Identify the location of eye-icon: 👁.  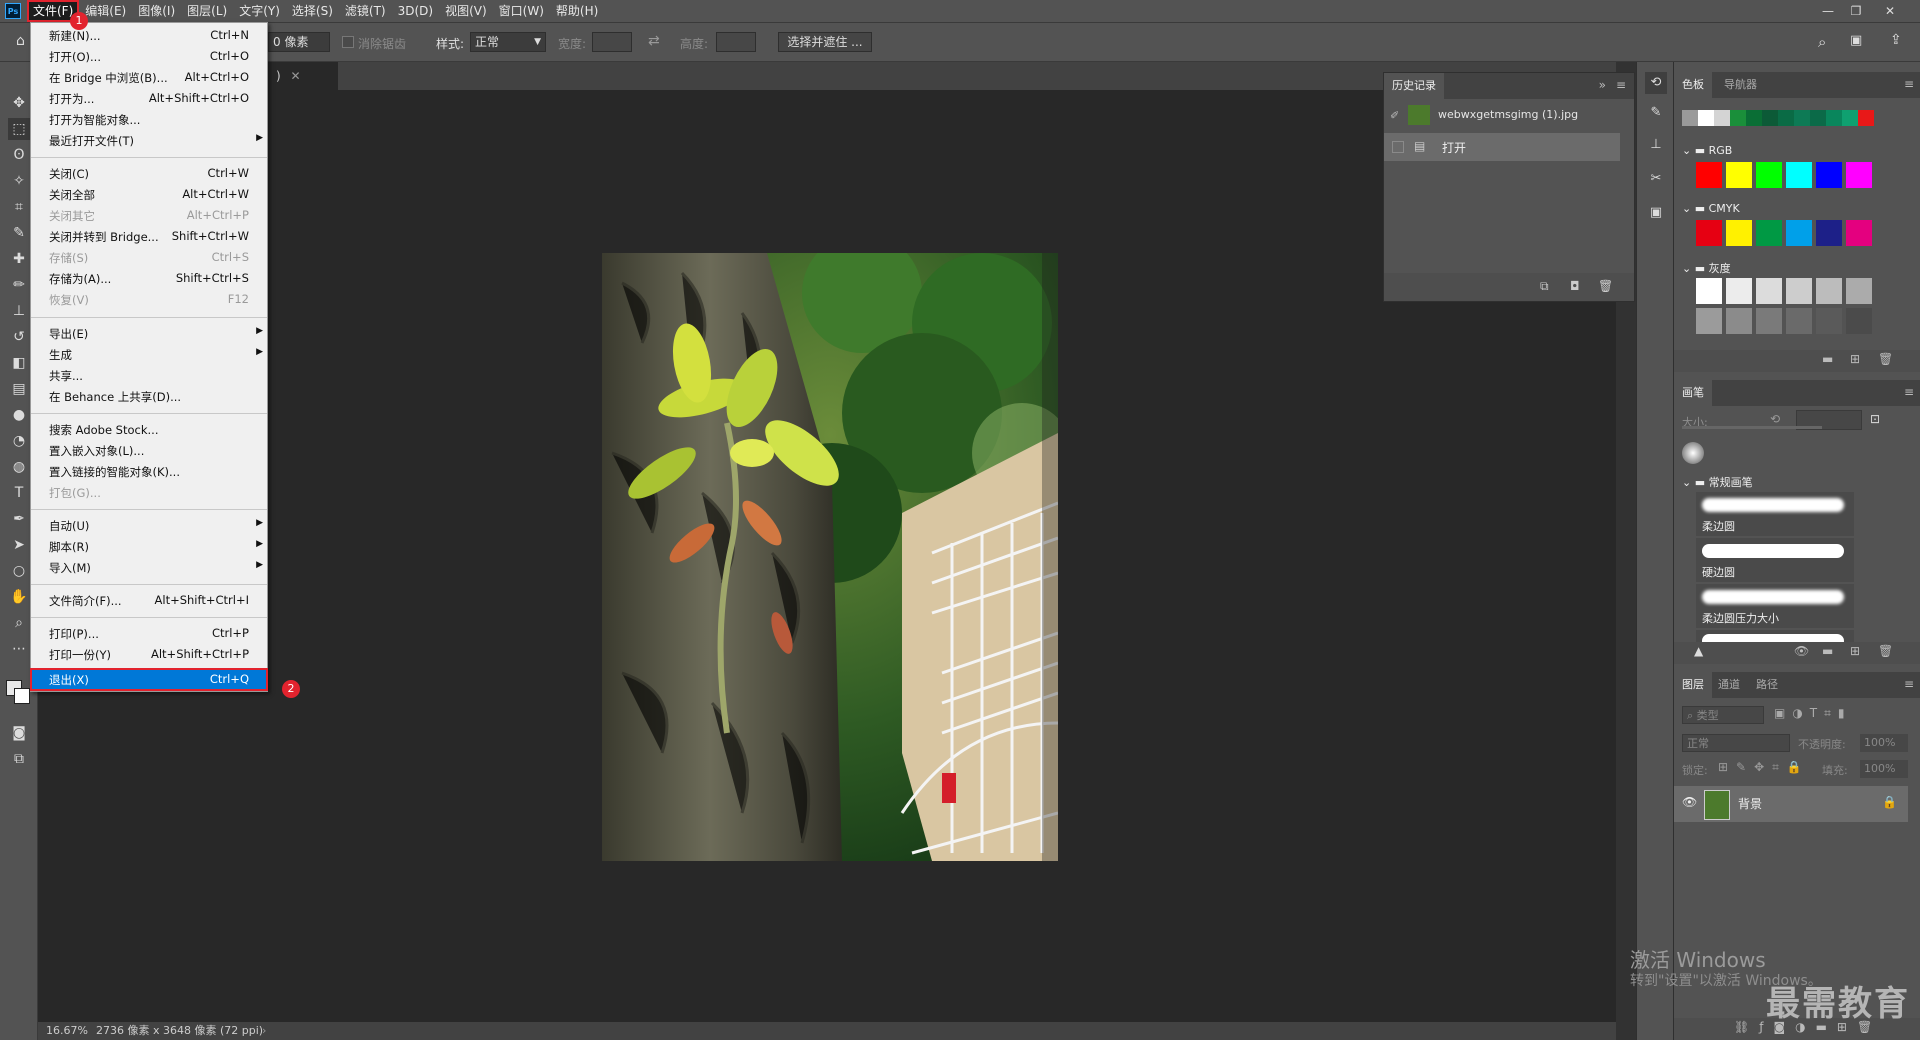
(1689, 802).